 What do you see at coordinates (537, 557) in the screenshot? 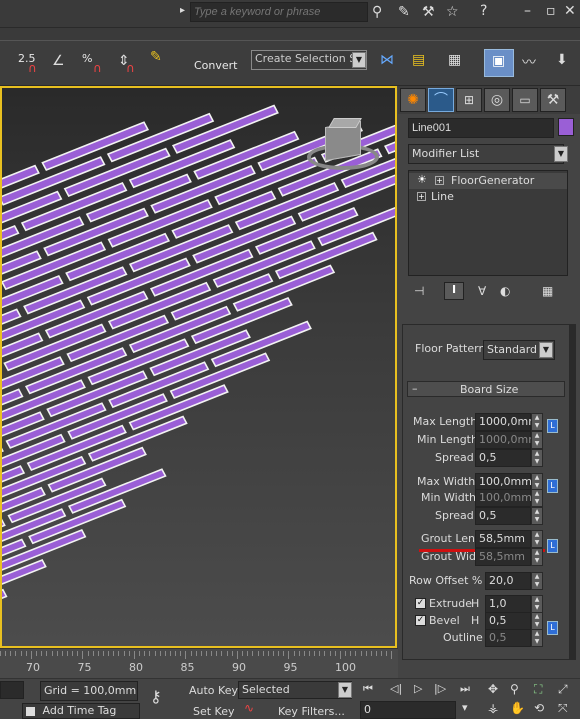
I see `grout-wid-spinner: ▲ ▼` at bounding box center [537, 557].